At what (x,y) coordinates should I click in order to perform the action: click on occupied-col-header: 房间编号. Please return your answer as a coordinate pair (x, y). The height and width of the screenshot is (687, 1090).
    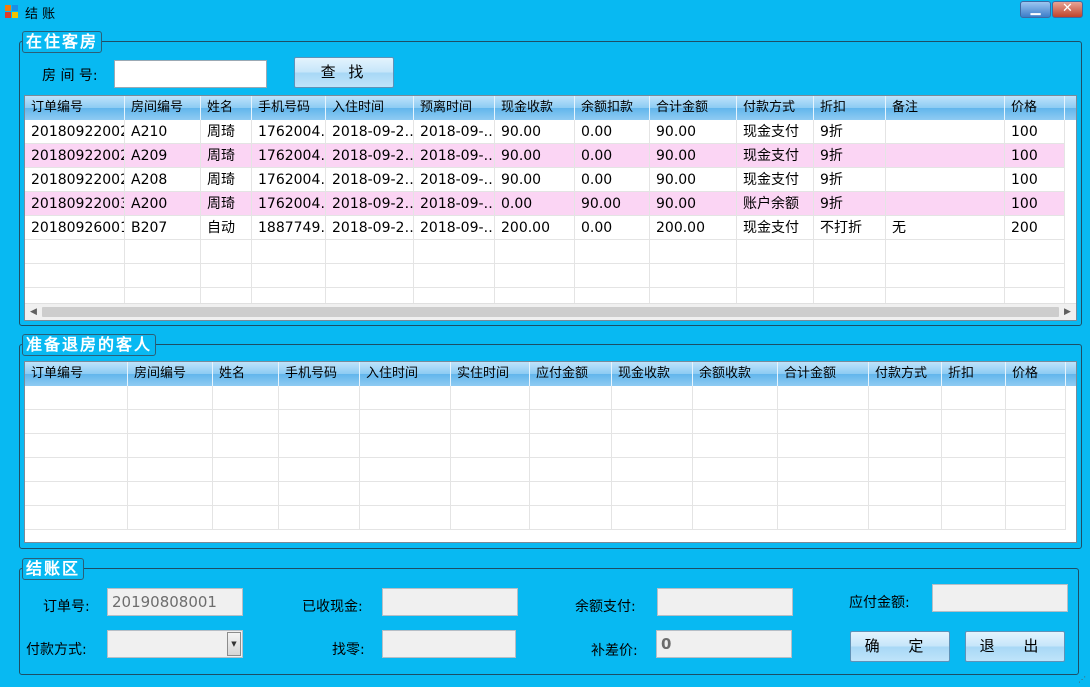
    Looking at the image, I should click on (163, 108).